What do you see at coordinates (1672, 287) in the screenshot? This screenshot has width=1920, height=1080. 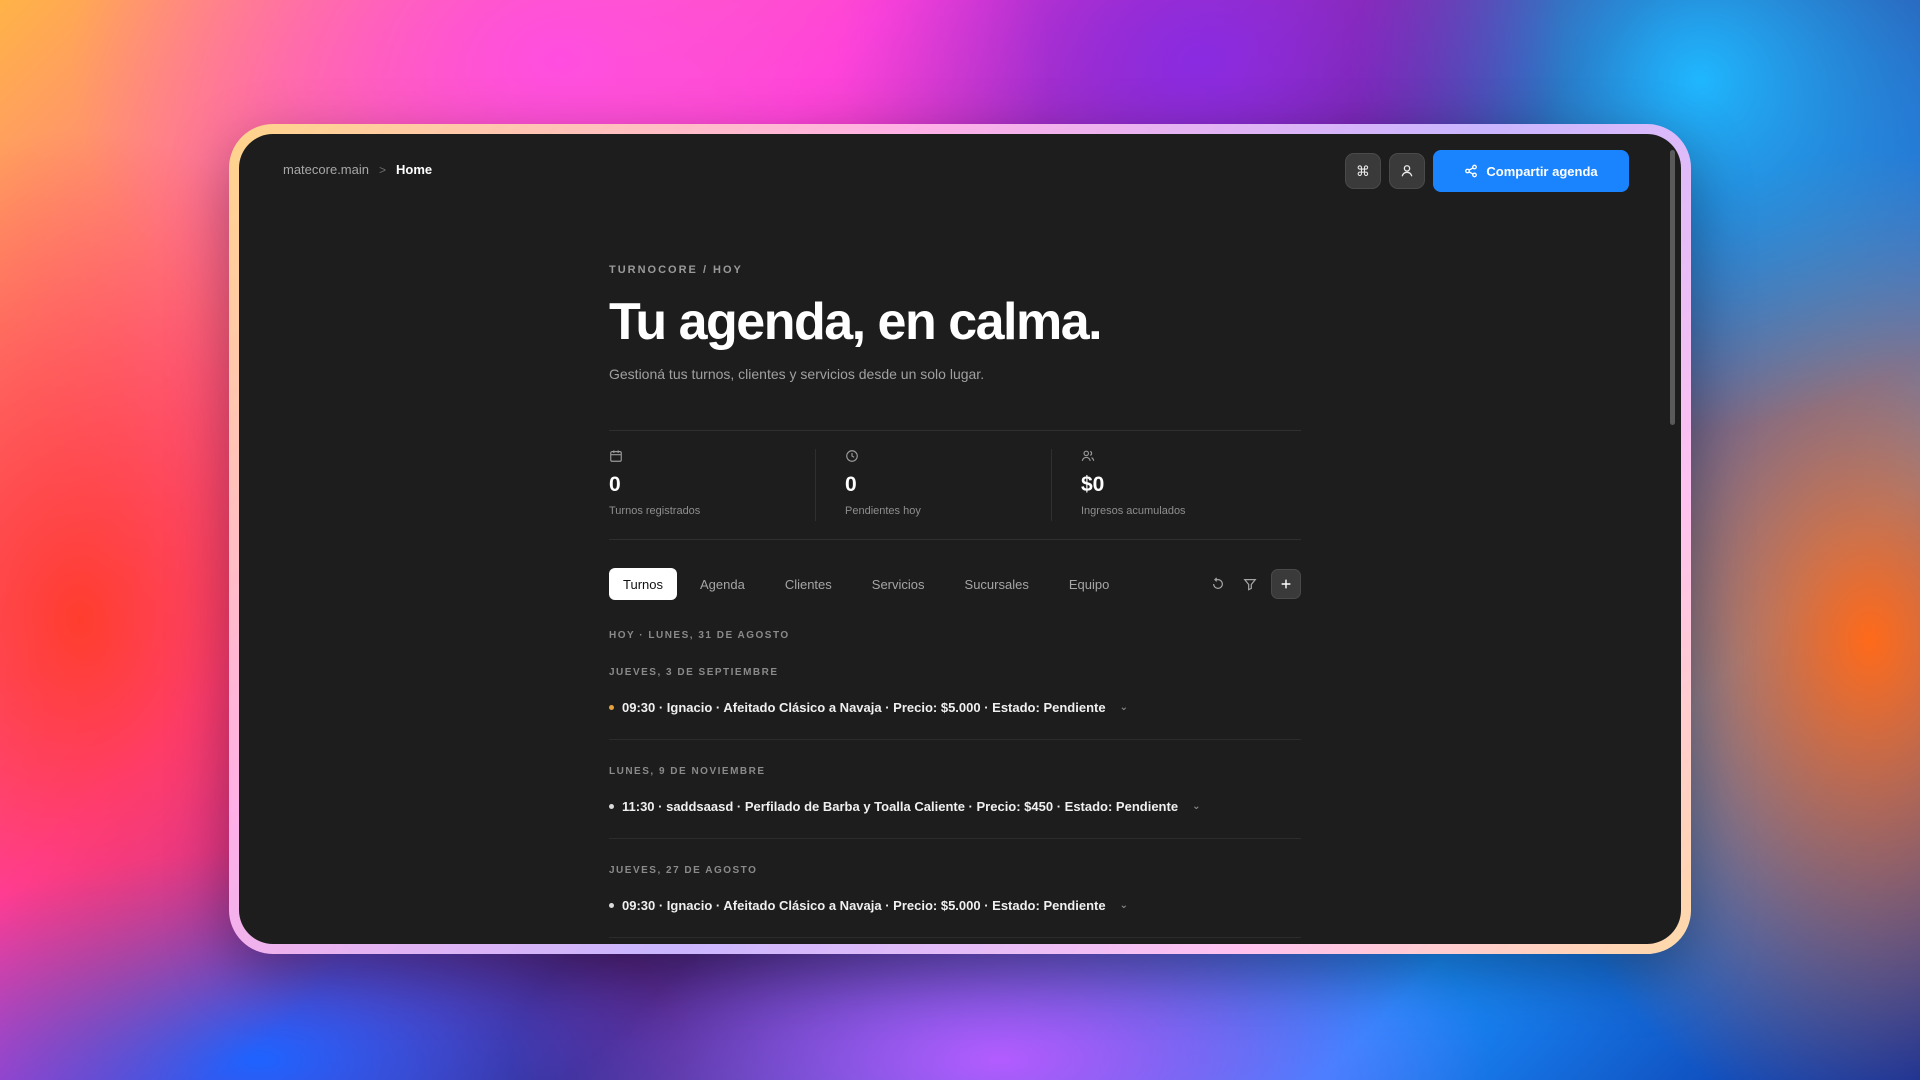 I see `scrollbar` at bounding box center [1672, 287].